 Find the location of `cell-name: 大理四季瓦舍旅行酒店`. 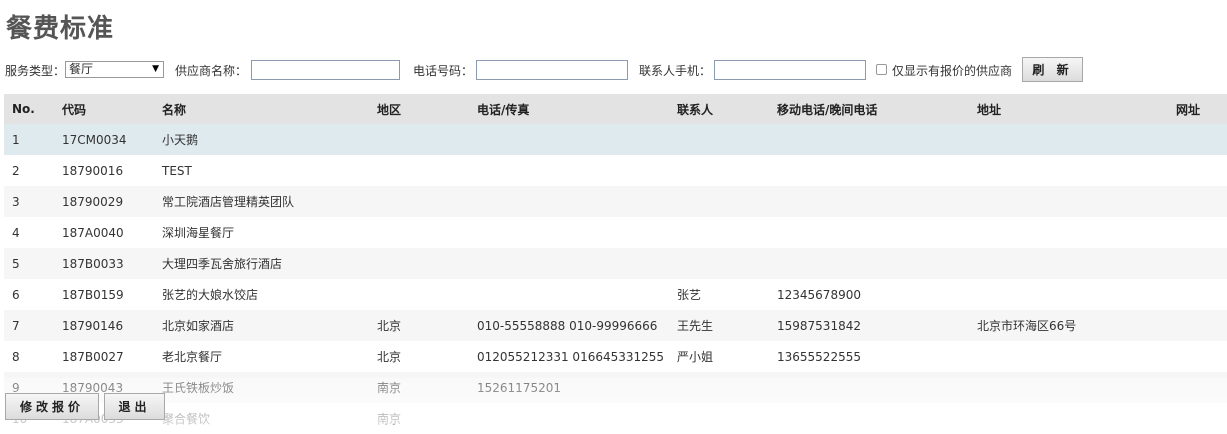

cell-name: 大理四季瓦舍旅行酒店 is located at coordinates (222, 264).